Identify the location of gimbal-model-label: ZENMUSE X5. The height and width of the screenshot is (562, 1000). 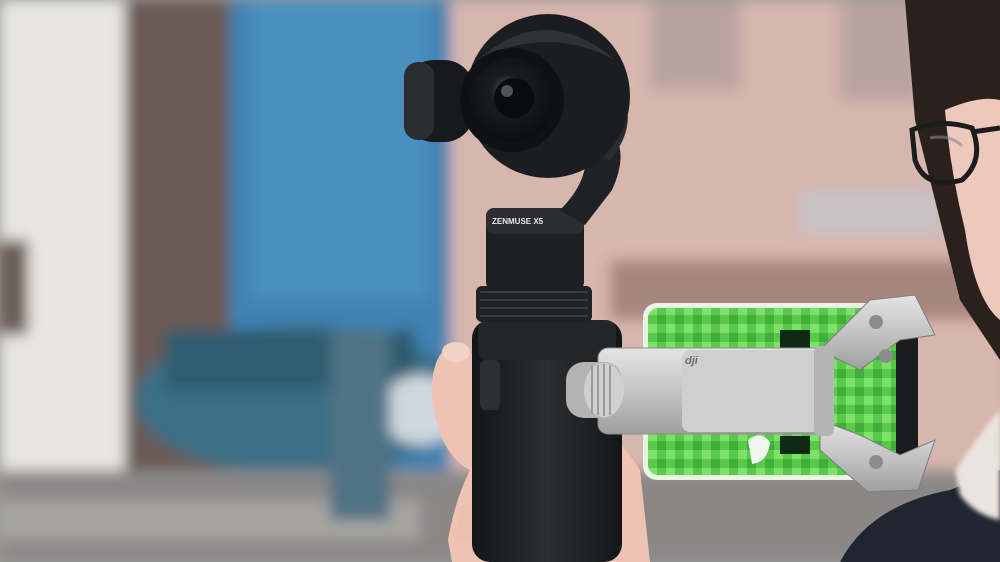
(518, 221).